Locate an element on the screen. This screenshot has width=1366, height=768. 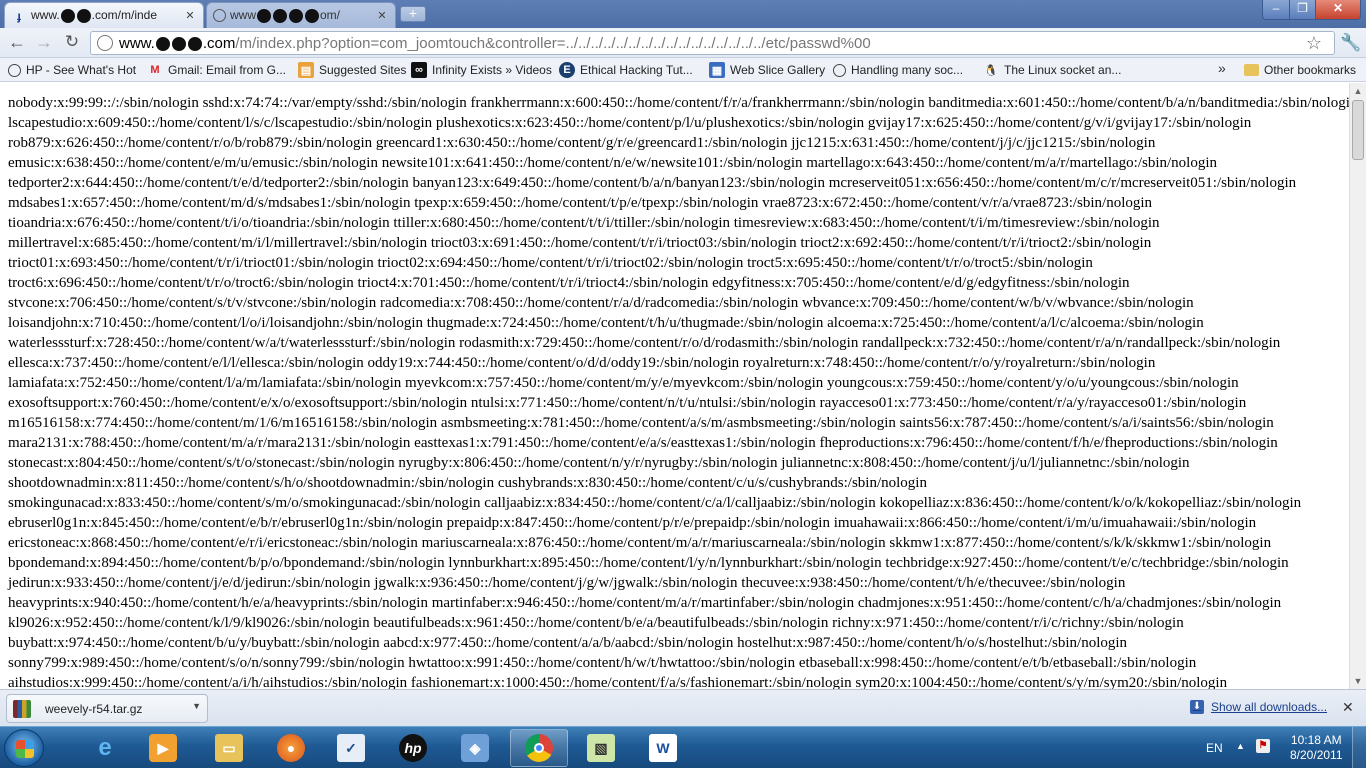
clock: 10:18 AM 8/20/2011 is located at coordinates (1316, 748).